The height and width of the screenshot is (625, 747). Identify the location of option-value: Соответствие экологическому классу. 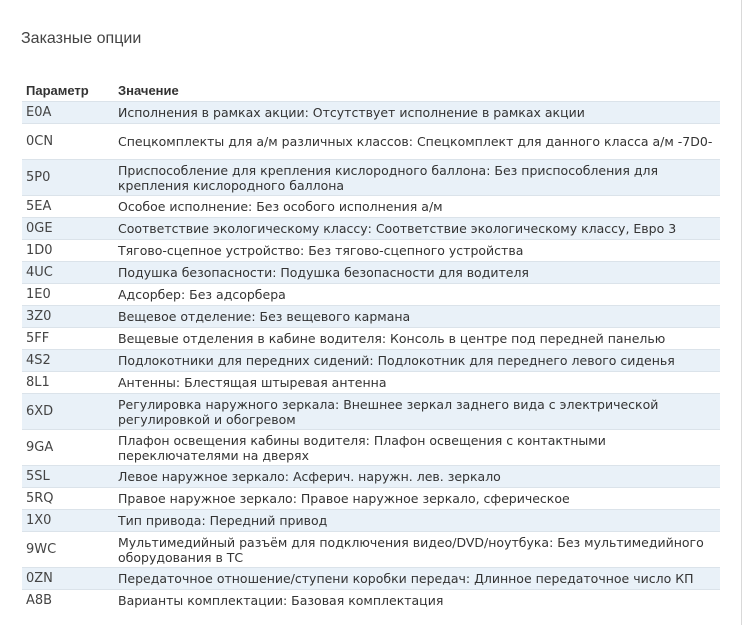
(417, 228).